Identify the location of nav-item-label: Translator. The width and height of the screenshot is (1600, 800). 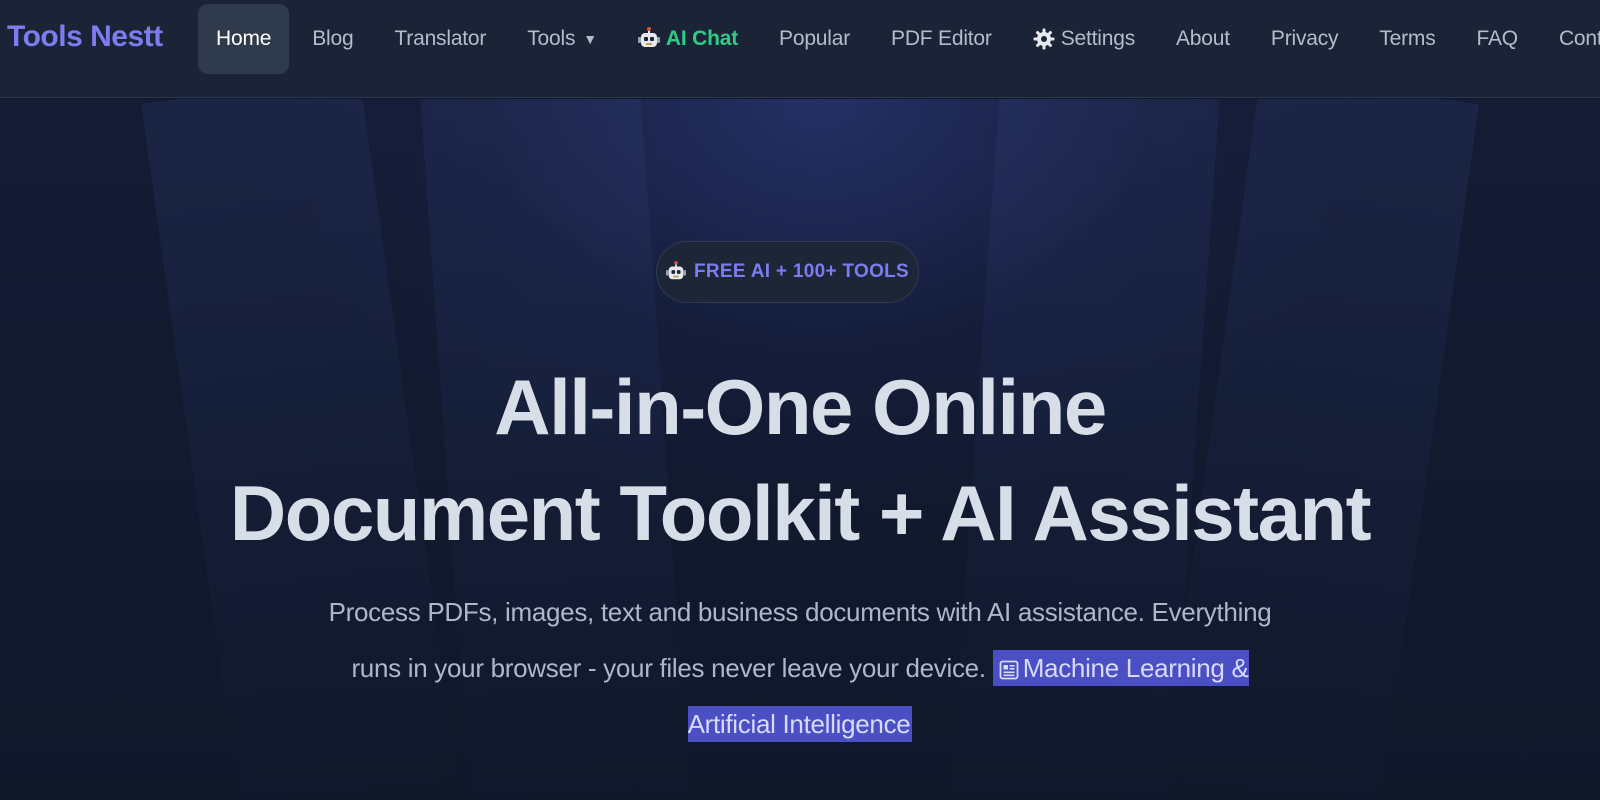
(440, 38).